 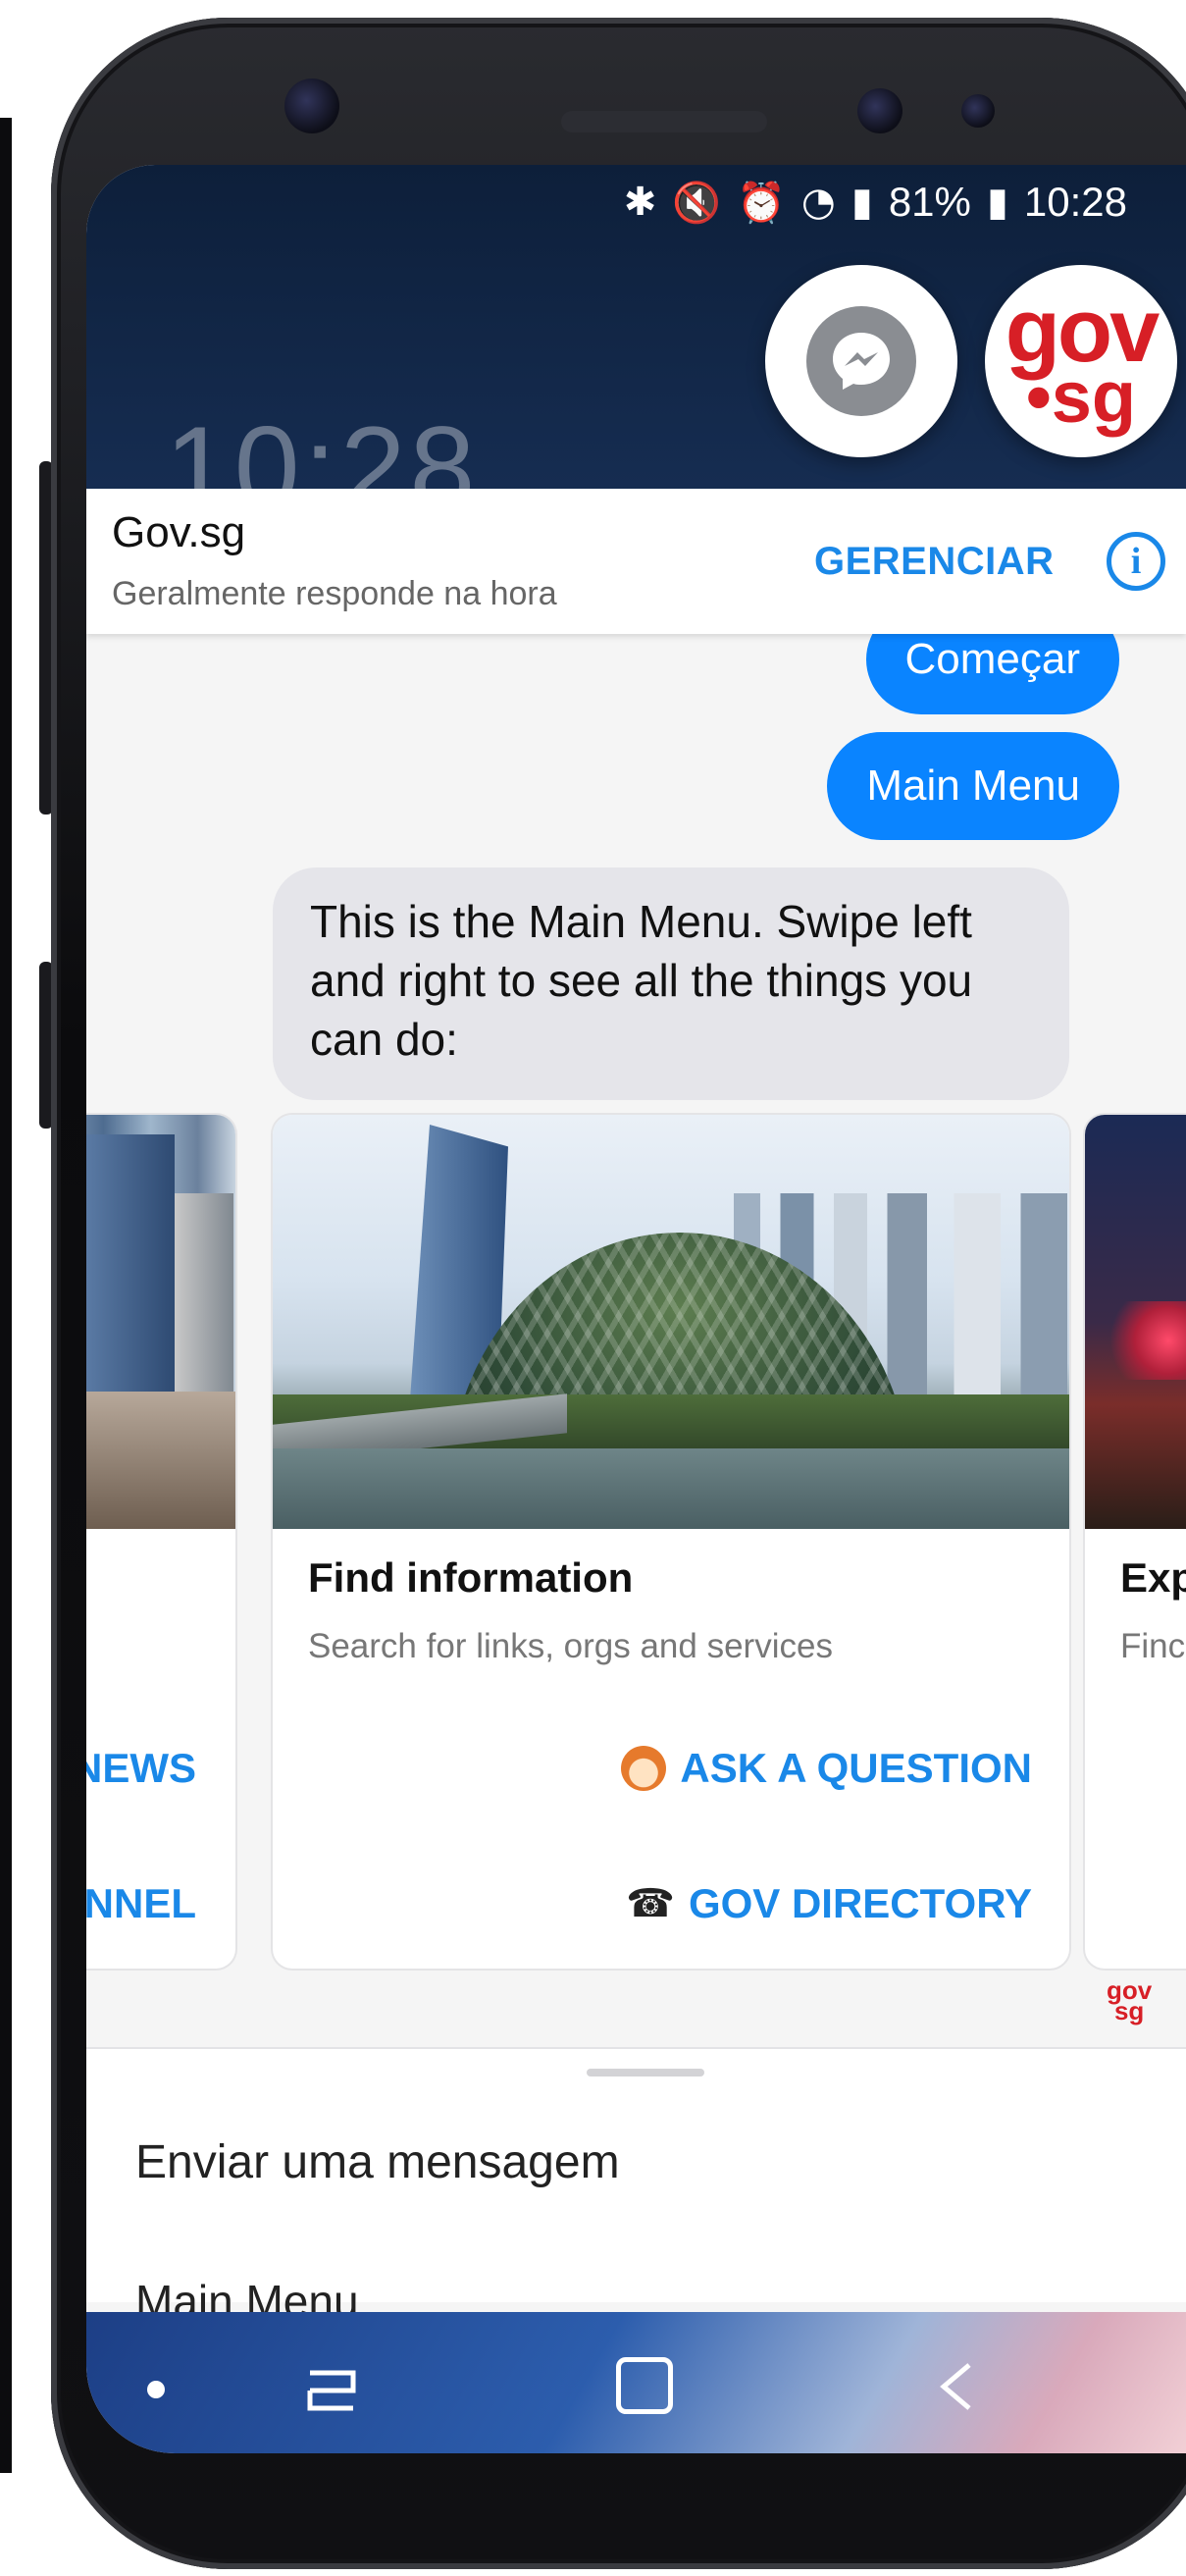 What do you see at coordinates (156, 2389) in the screenshot?
I see `nav-dot-icon` at bounding box center [156, 2389].